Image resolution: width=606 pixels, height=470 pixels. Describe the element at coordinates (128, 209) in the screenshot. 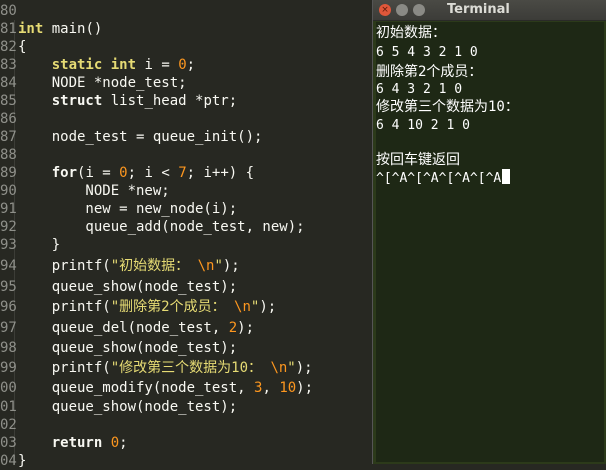

I see `code-text: new = new_node(i);` at that location.